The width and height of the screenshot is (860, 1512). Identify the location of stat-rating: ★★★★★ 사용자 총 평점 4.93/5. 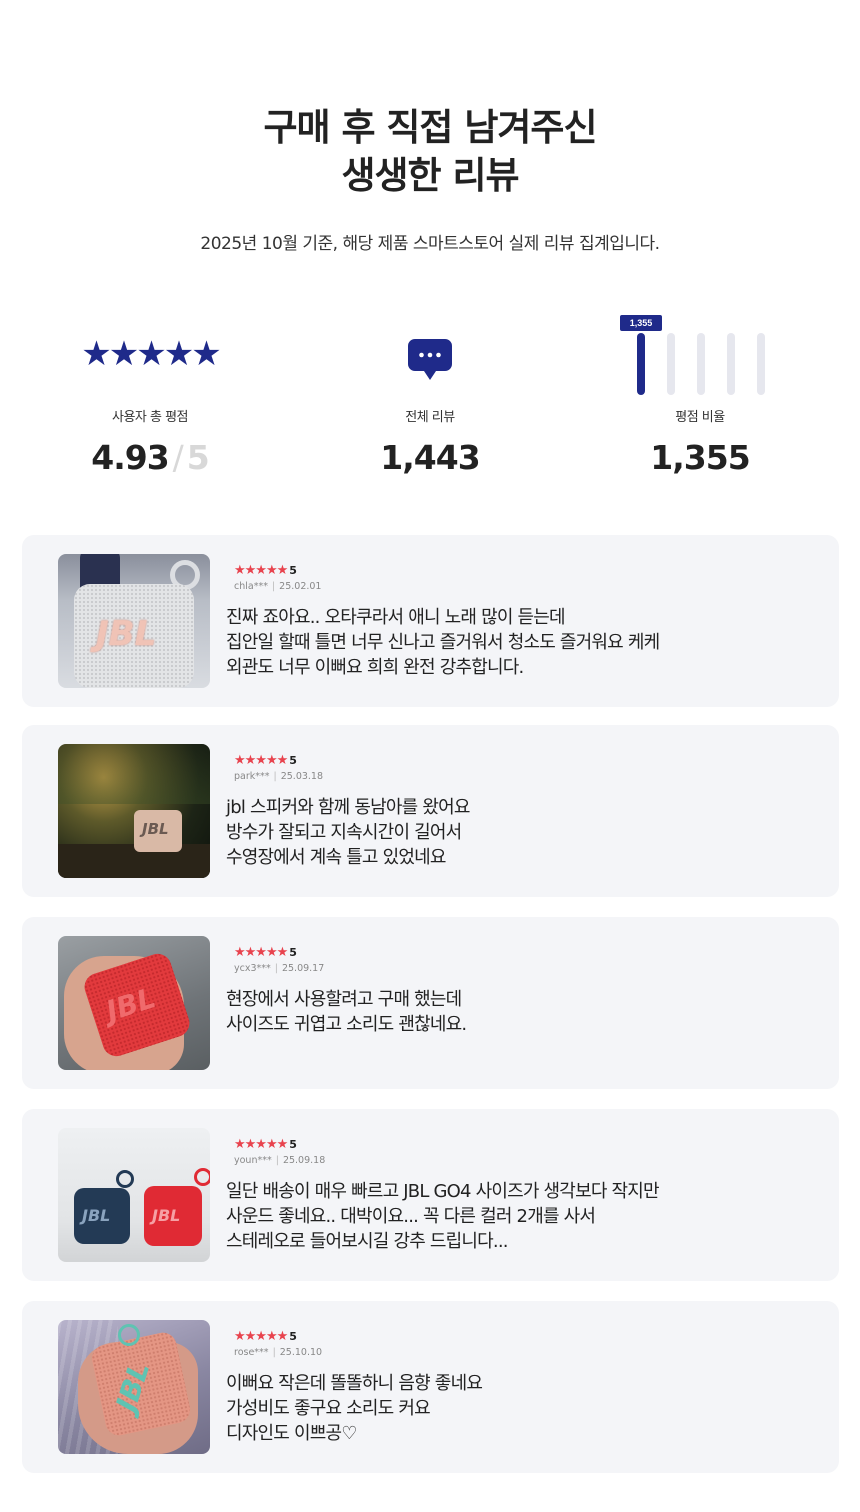
(150, 400).